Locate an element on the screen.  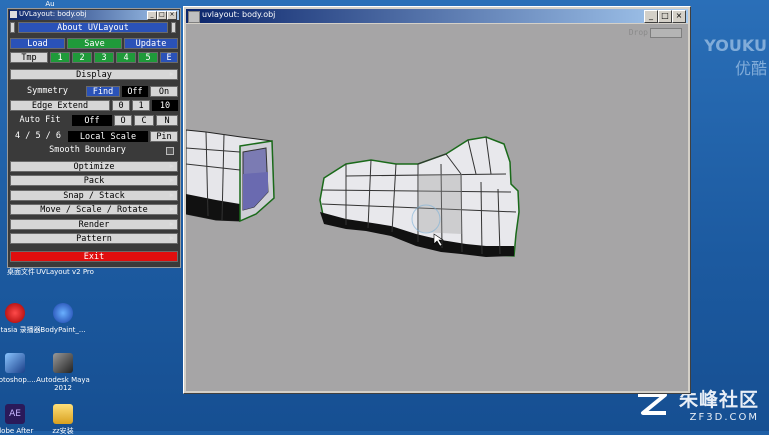
desktop-icon-uvlayout: UVLayout v2 Pro is located at coordinates (65, 272).